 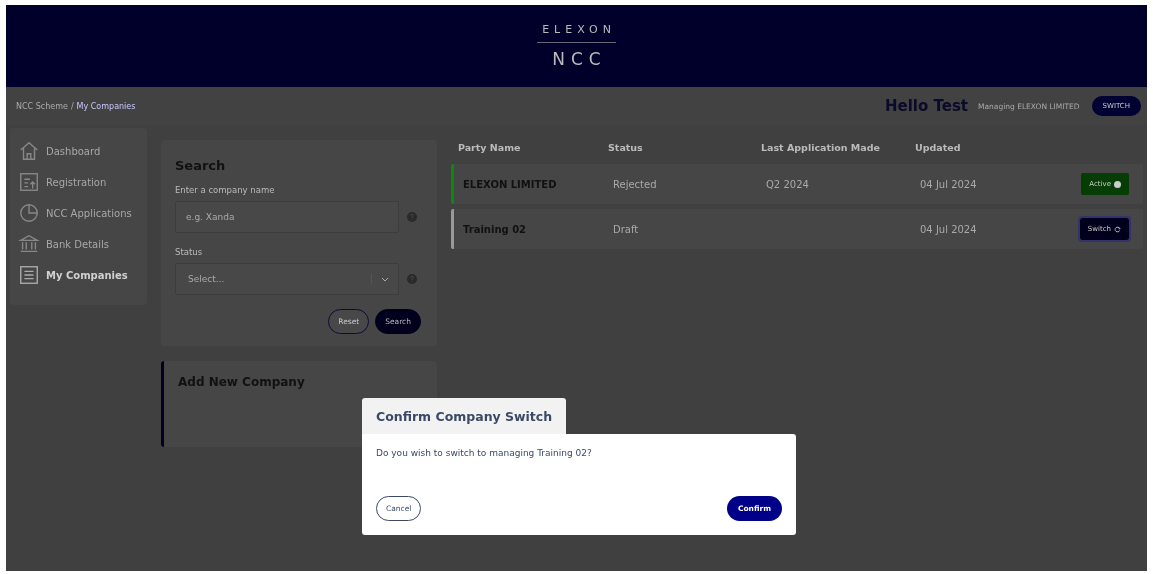 What do you see at coordinates (464, 416) in the screenshot?
I see `dialog-title: Confirm Company Switch` at bounding box center [464, 416].